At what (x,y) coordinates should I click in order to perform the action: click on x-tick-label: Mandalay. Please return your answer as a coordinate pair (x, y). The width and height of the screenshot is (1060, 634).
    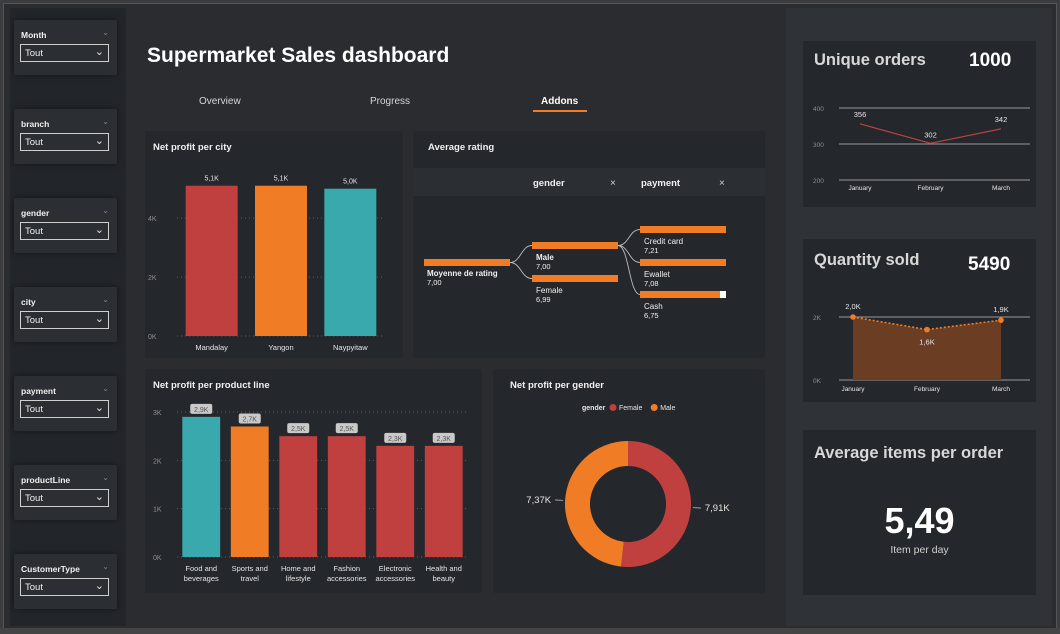
    Looking at the image, I should click on (211, 347).